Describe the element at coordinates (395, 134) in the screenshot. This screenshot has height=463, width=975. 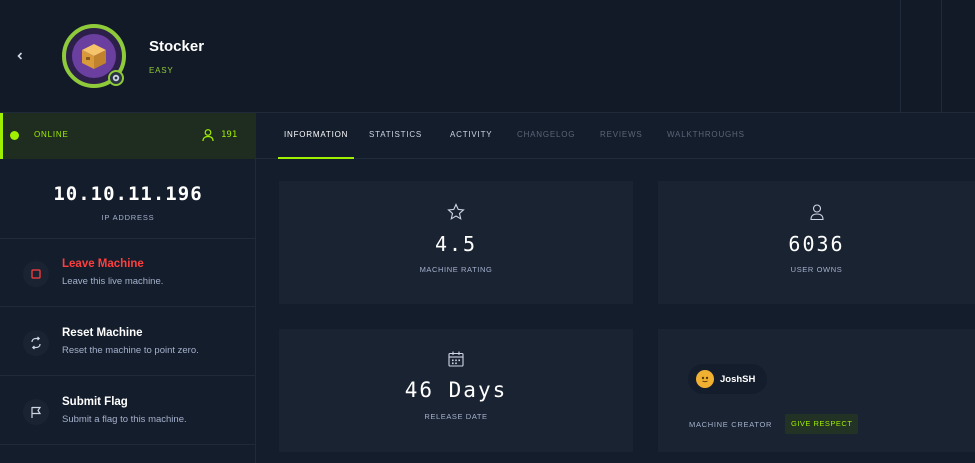
I see `tab-statistics: STATISTICS` at that location.